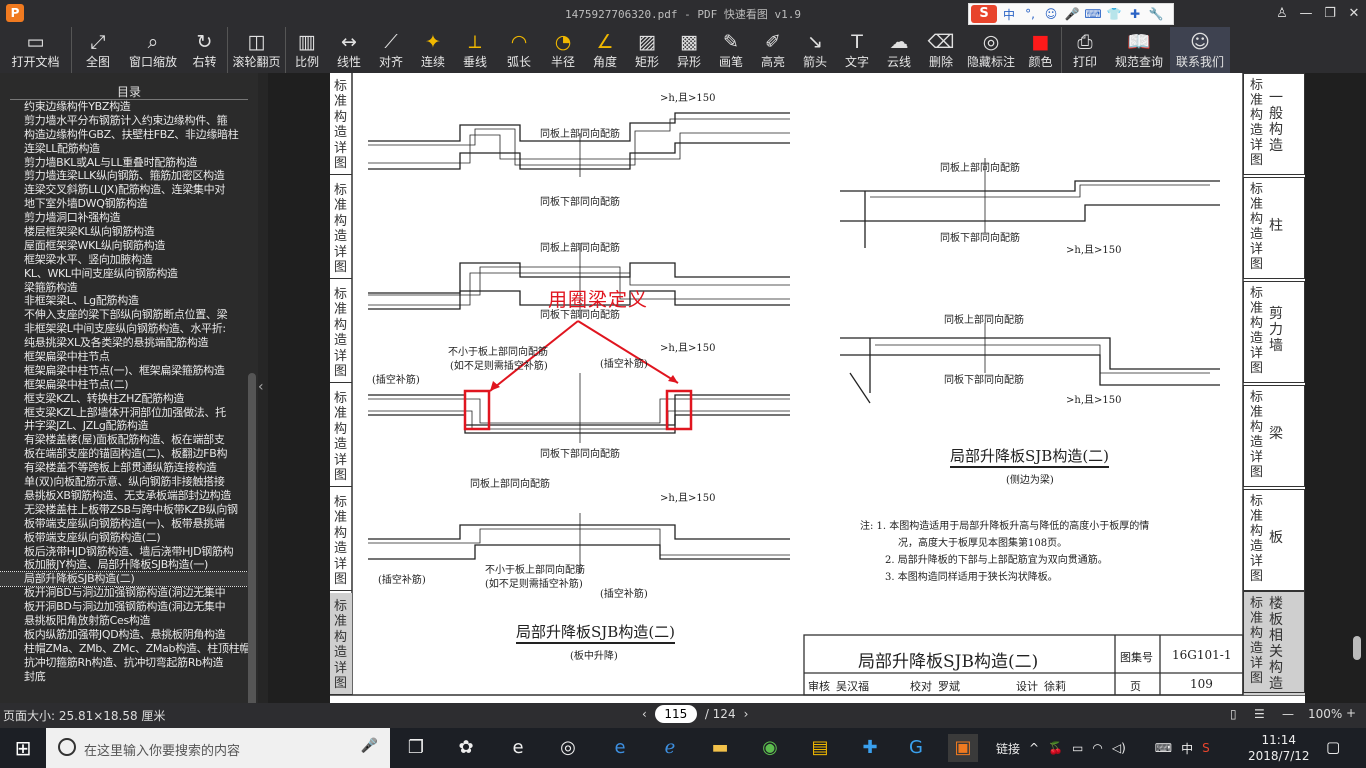 The image size is (1366, 768). I want to click on continuous-page-icon: ☰, so click(1259, 714).